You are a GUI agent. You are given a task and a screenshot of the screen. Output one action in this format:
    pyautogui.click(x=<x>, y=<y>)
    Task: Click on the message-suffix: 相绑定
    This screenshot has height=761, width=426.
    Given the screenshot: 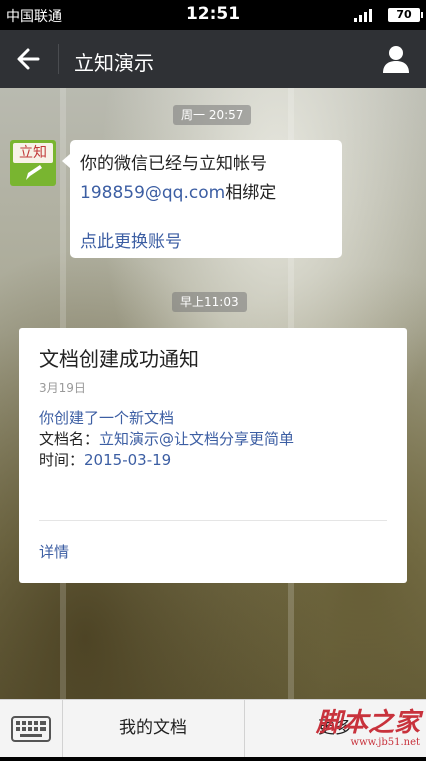 What is the action you would take?
    pyautogui.click(x=251, y=193)
    